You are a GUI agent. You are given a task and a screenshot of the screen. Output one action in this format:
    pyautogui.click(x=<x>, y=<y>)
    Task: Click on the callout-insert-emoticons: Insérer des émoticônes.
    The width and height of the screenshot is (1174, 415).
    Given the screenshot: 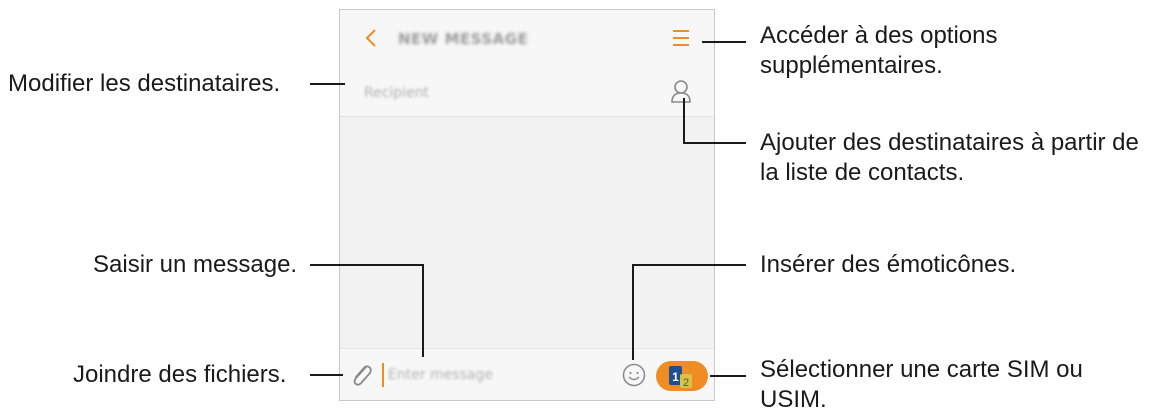 What is the action you would take?
    pyautogui.click(x=888, y=264)
    